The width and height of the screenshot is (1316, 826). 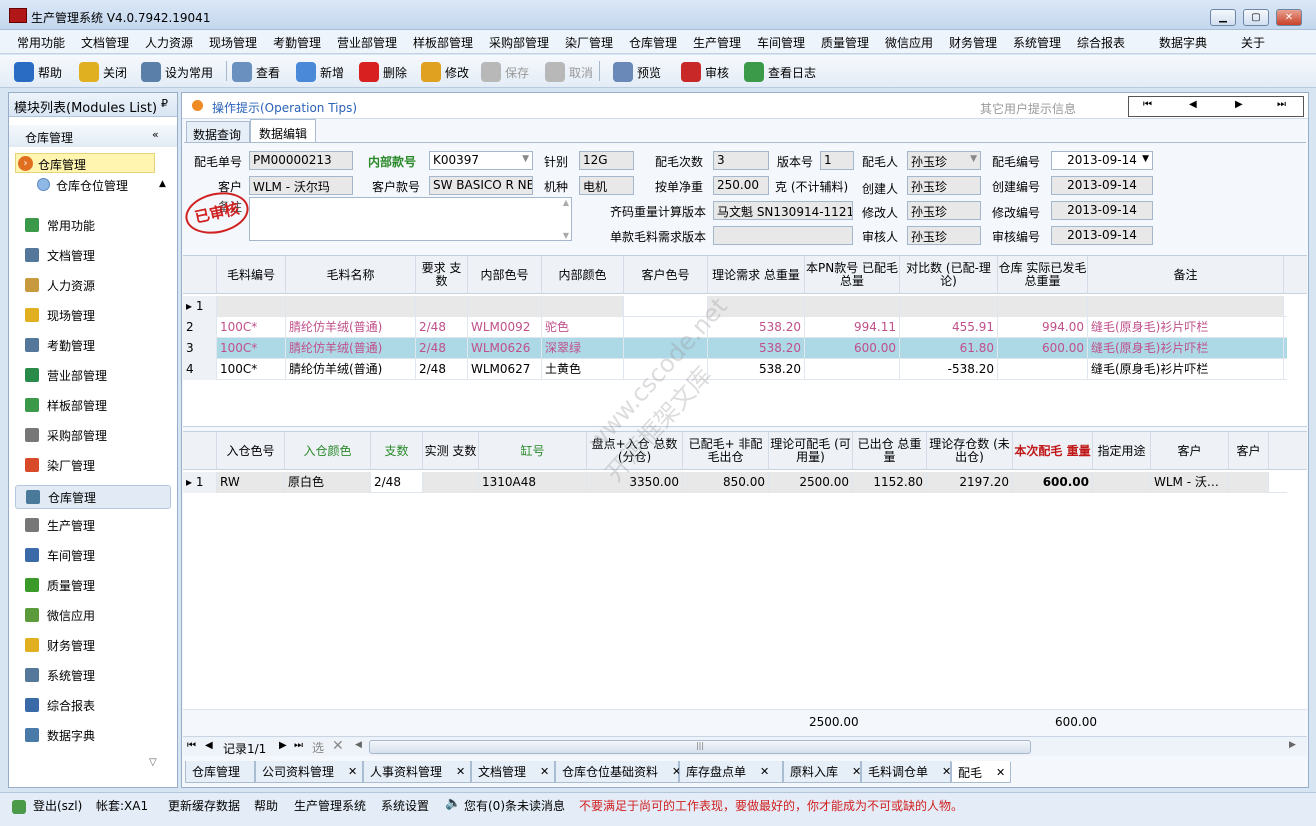 What do you see at coordinates (481, 185) in the screenshot?
I see `cust-style-field: SW BASICO R NECK` at bounding box center [481, 185].